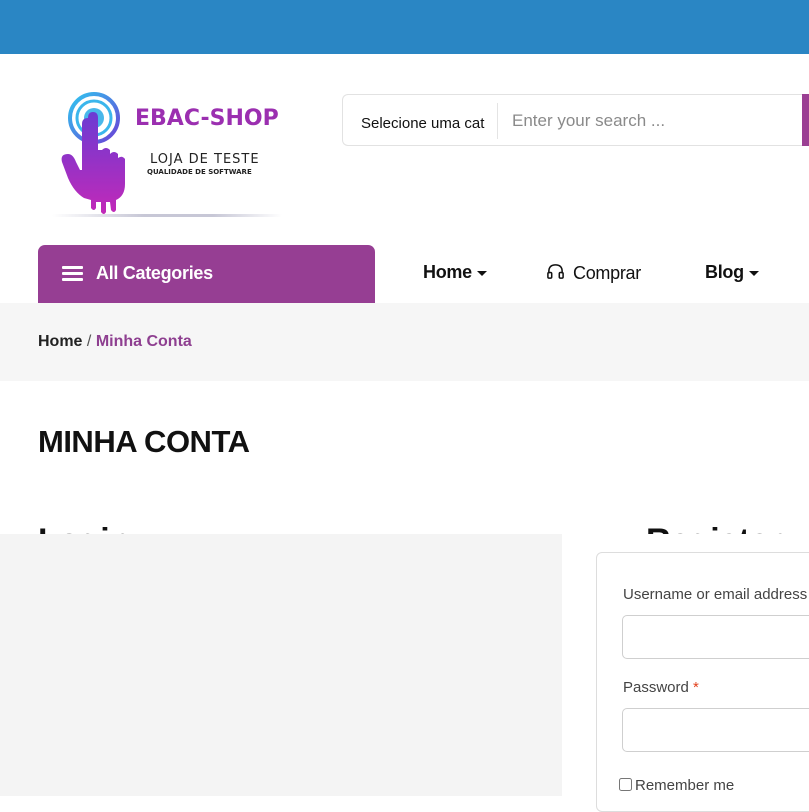 Image resolution: width=809 pixels, height=812 pixels. Describe the element at coordinates (555, 271) in the screenshot. I see `headset-icon` at that location.